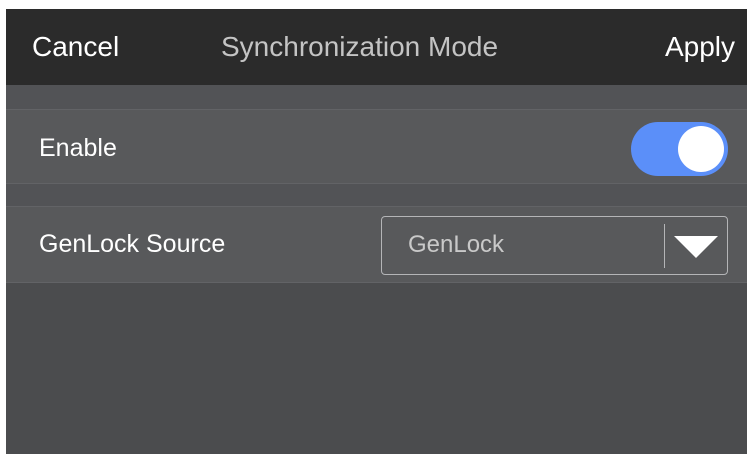  Describe the element at coordinates (360, 46) in the screenshot. I see `dialog-title: Synchronization Mode` at that location.